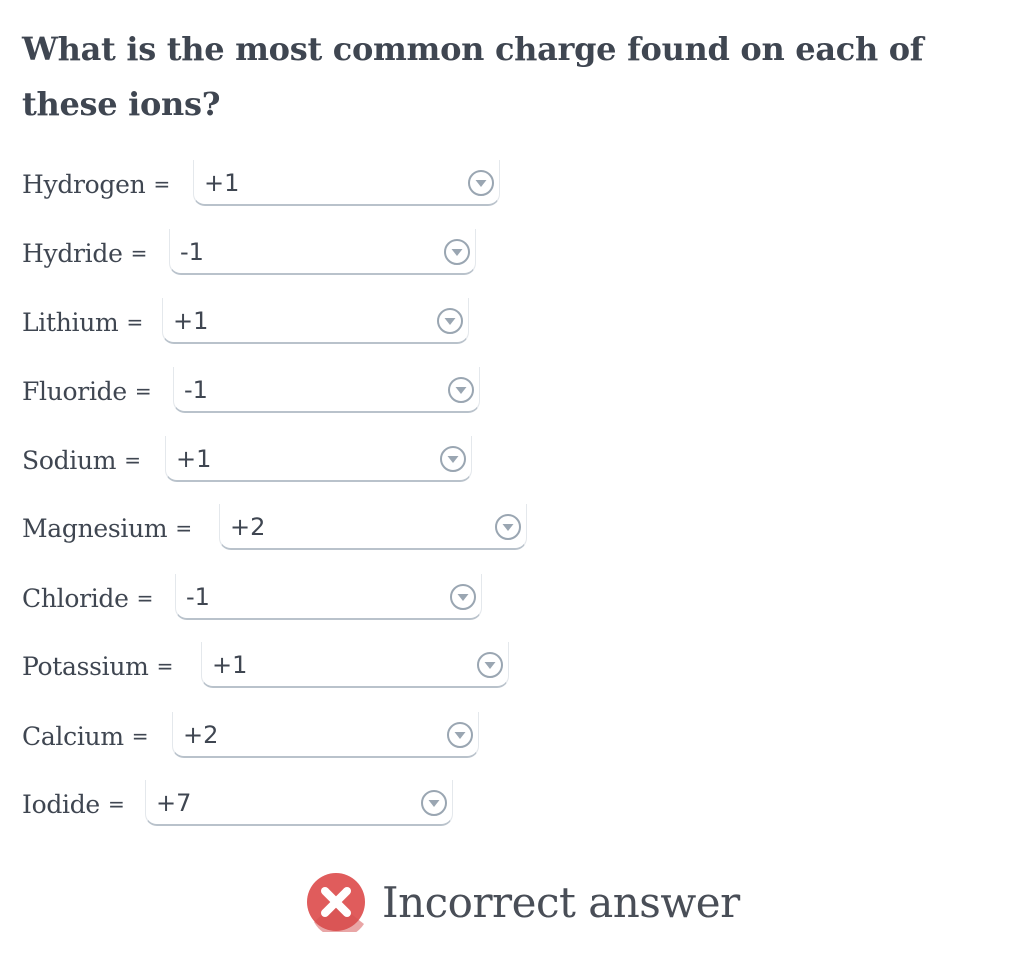 Image resolution: width=1024 pixels, height=964 pixels. I want to click on charge-dropdown-iodide: +7, so click(299, 803).